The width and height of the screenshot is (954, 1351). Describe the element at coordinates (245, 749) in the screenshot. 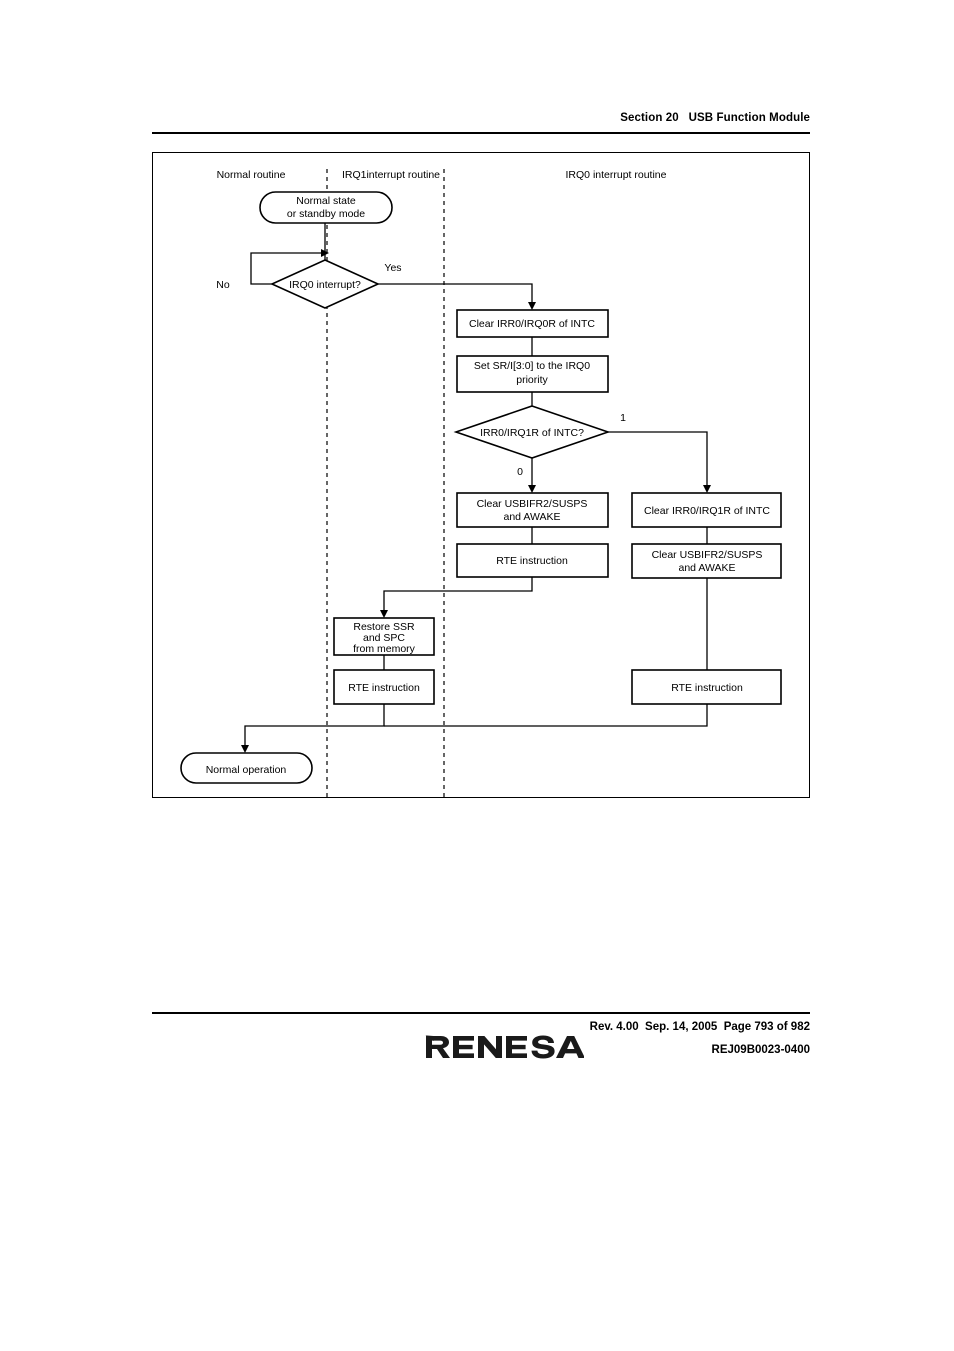

I see `arrowhead-end-terminal` at that location.